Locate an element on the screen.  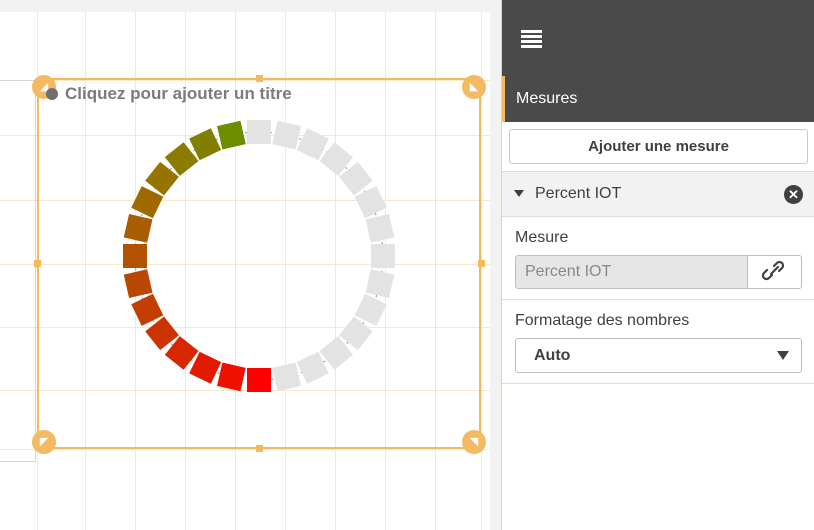
number-format-select: Auto is located at coordinates (658, 355).